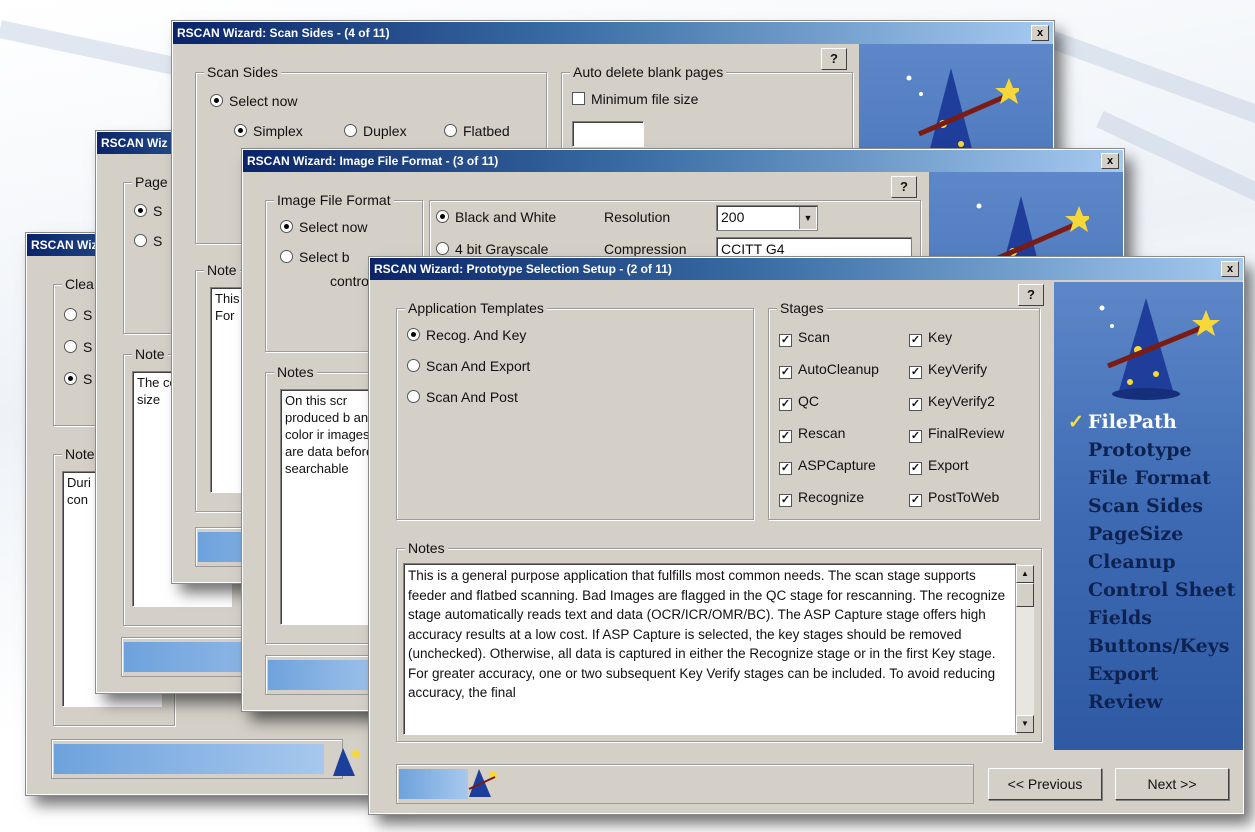  Describe the element at coordinates (808, 401) in the screenshot. I see `stage-label: QC` at that location.